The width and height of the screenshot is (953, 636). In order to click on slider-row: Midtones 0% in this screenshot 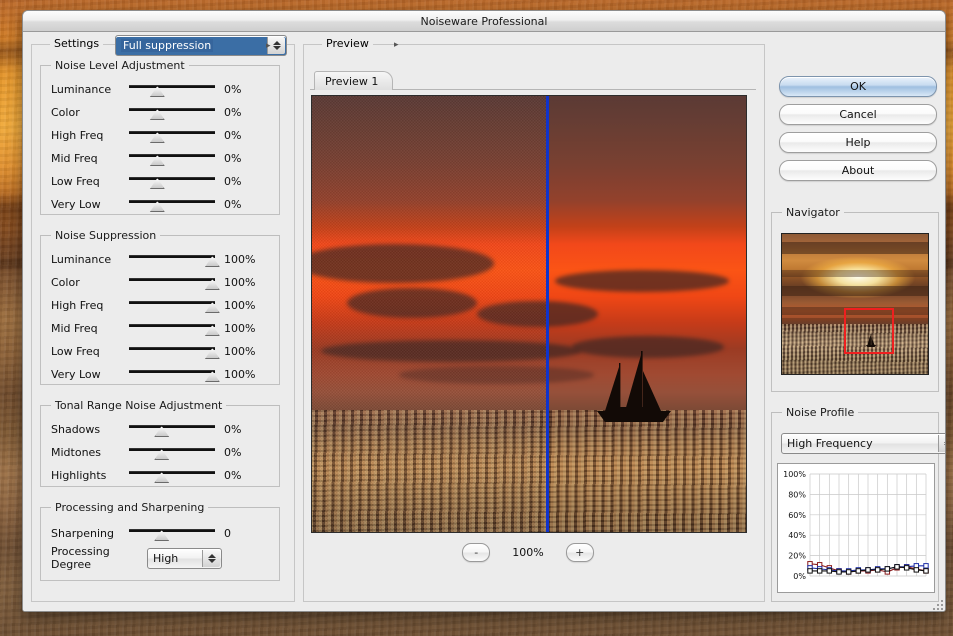, I will do `click(146, 452)`.